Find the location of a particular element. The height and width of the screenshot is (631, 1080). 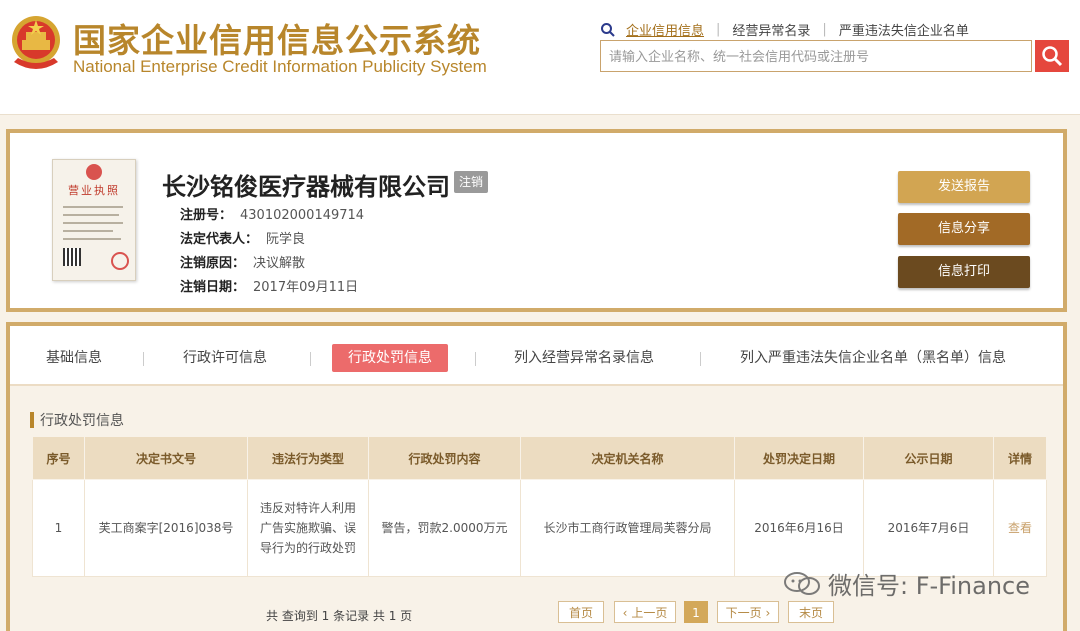

tab-blacklist: 列入严重违法失信企业名单（黑名单）信息 is located at coordinates (873, 358).